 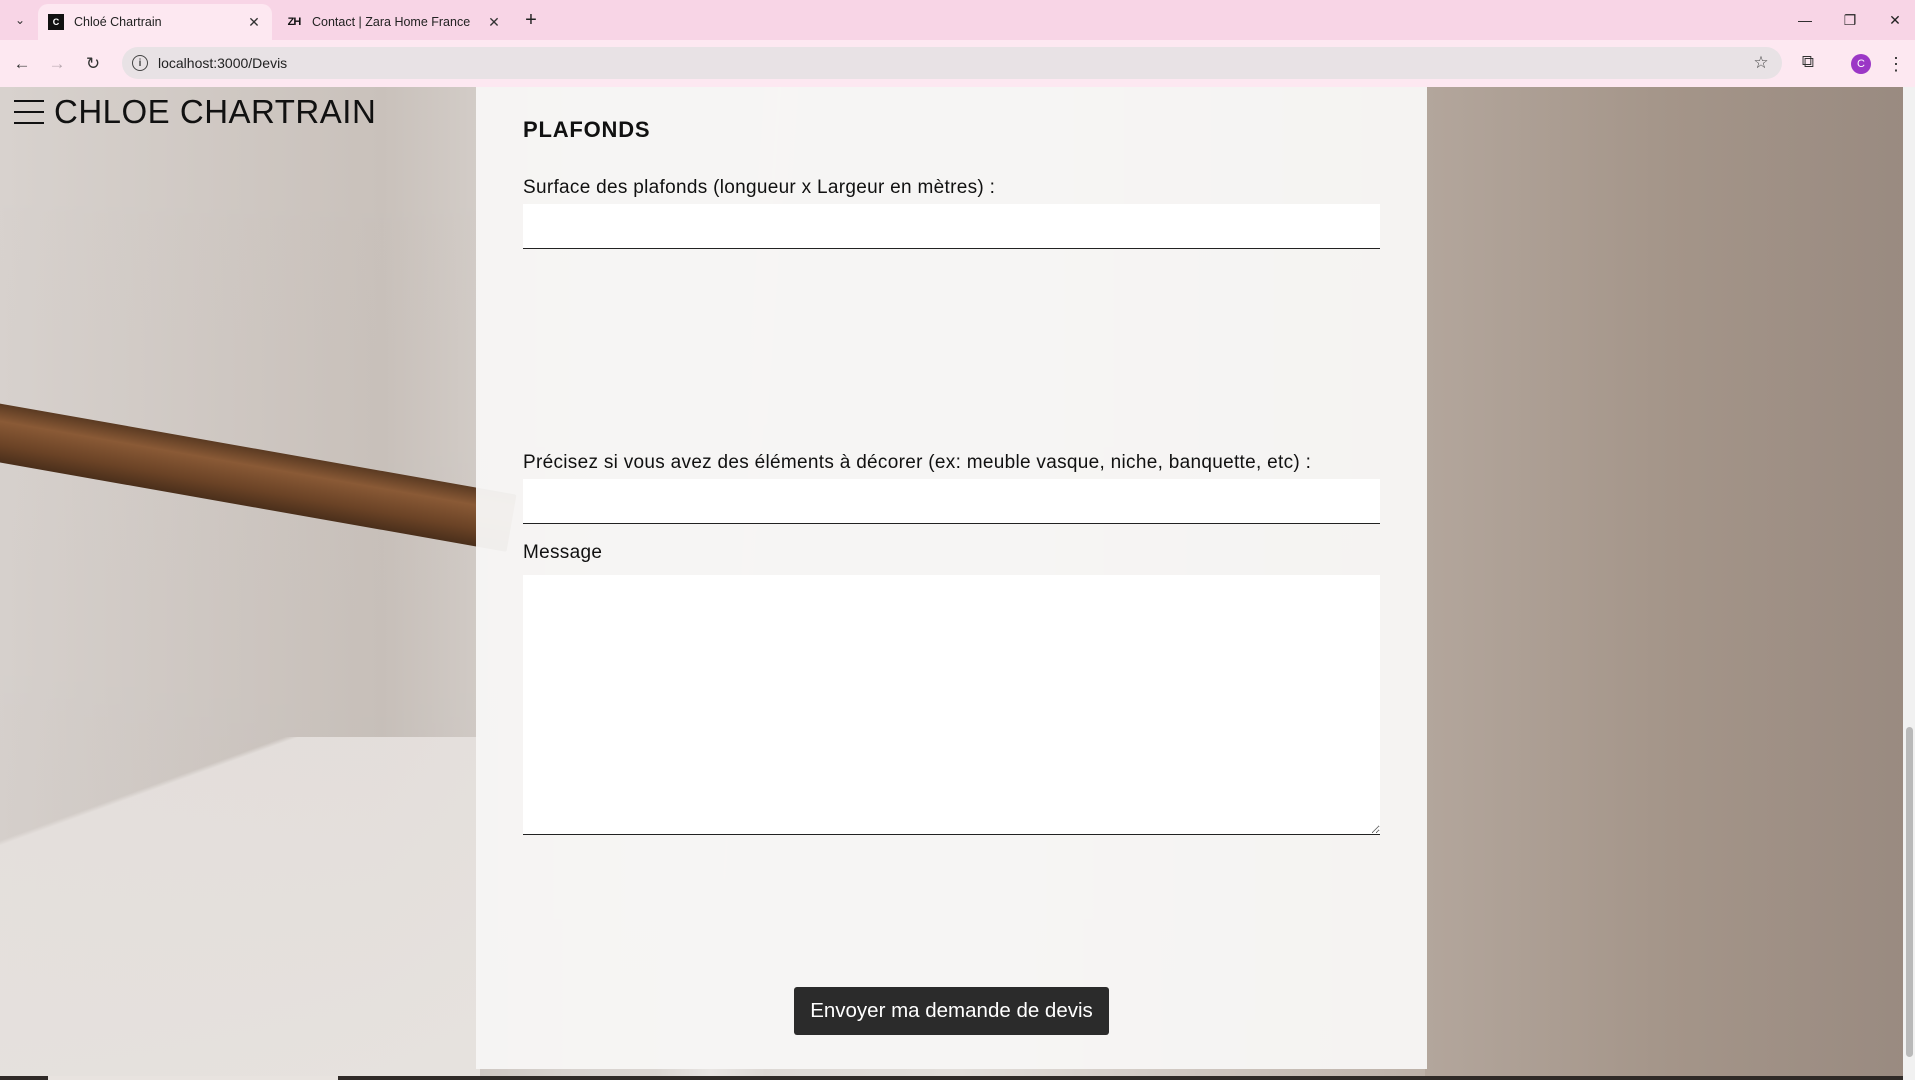 What do you see at coordinates (951, 705) in the screenshot?
I see `message-textarea` at bounding box center [951, 705].